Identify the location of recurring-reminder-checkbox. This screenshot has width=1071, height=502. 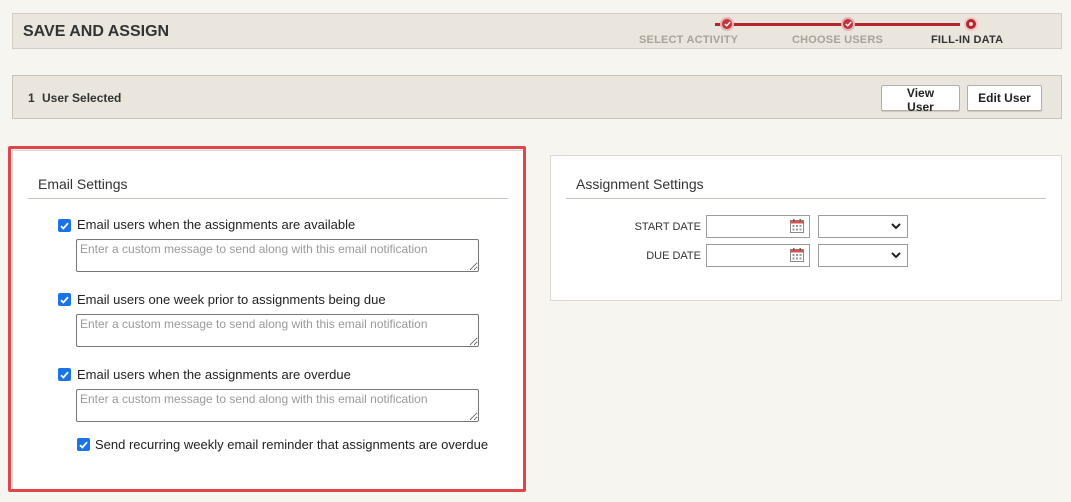
(83, 444).